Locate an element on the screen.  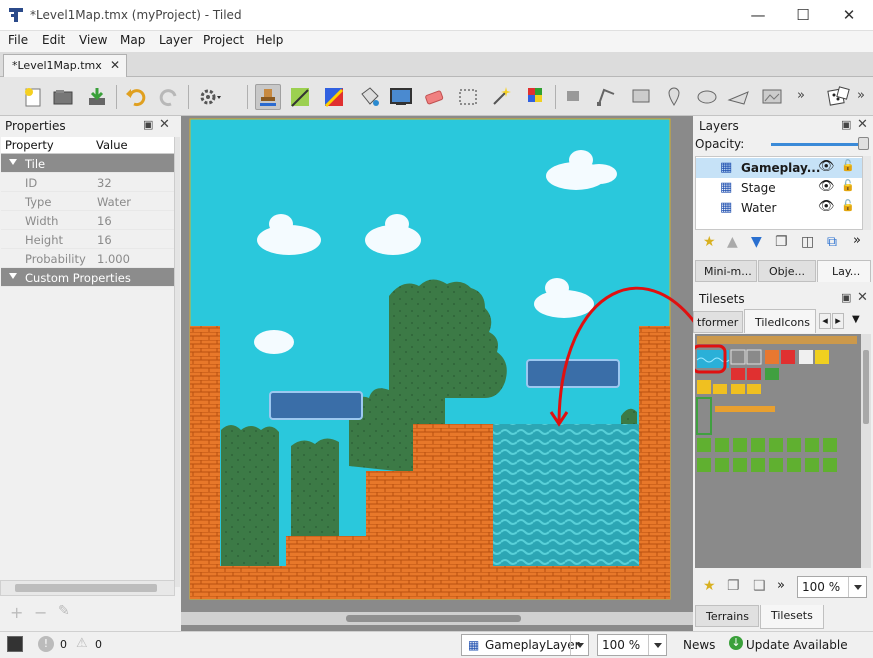
stamp-brush-tool is located at coordinates (268, 97).